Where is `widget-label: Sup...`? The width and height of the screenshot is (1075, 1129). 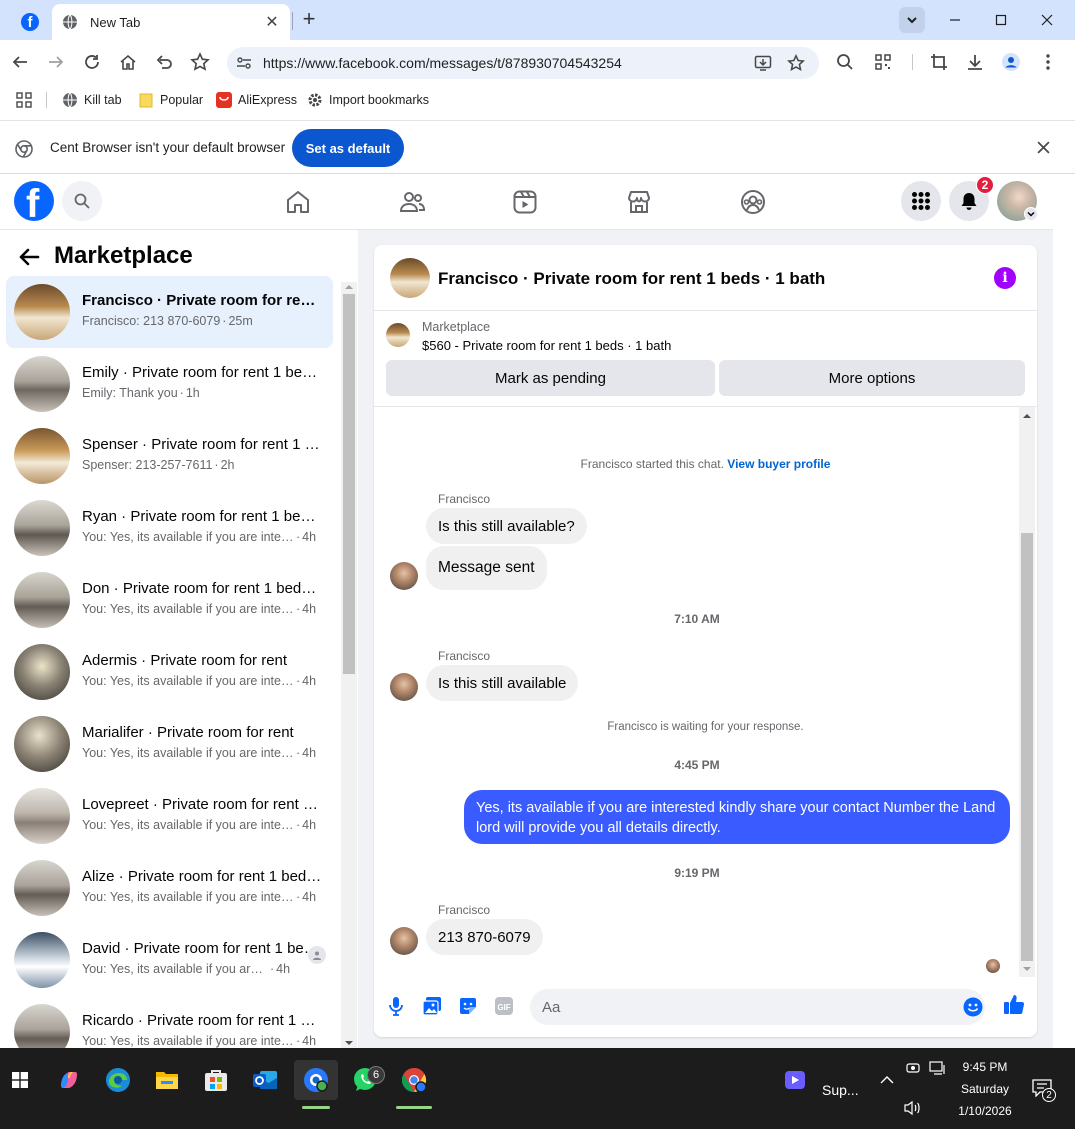 widget-label: Sup... is located at coordinates (840, 1090).